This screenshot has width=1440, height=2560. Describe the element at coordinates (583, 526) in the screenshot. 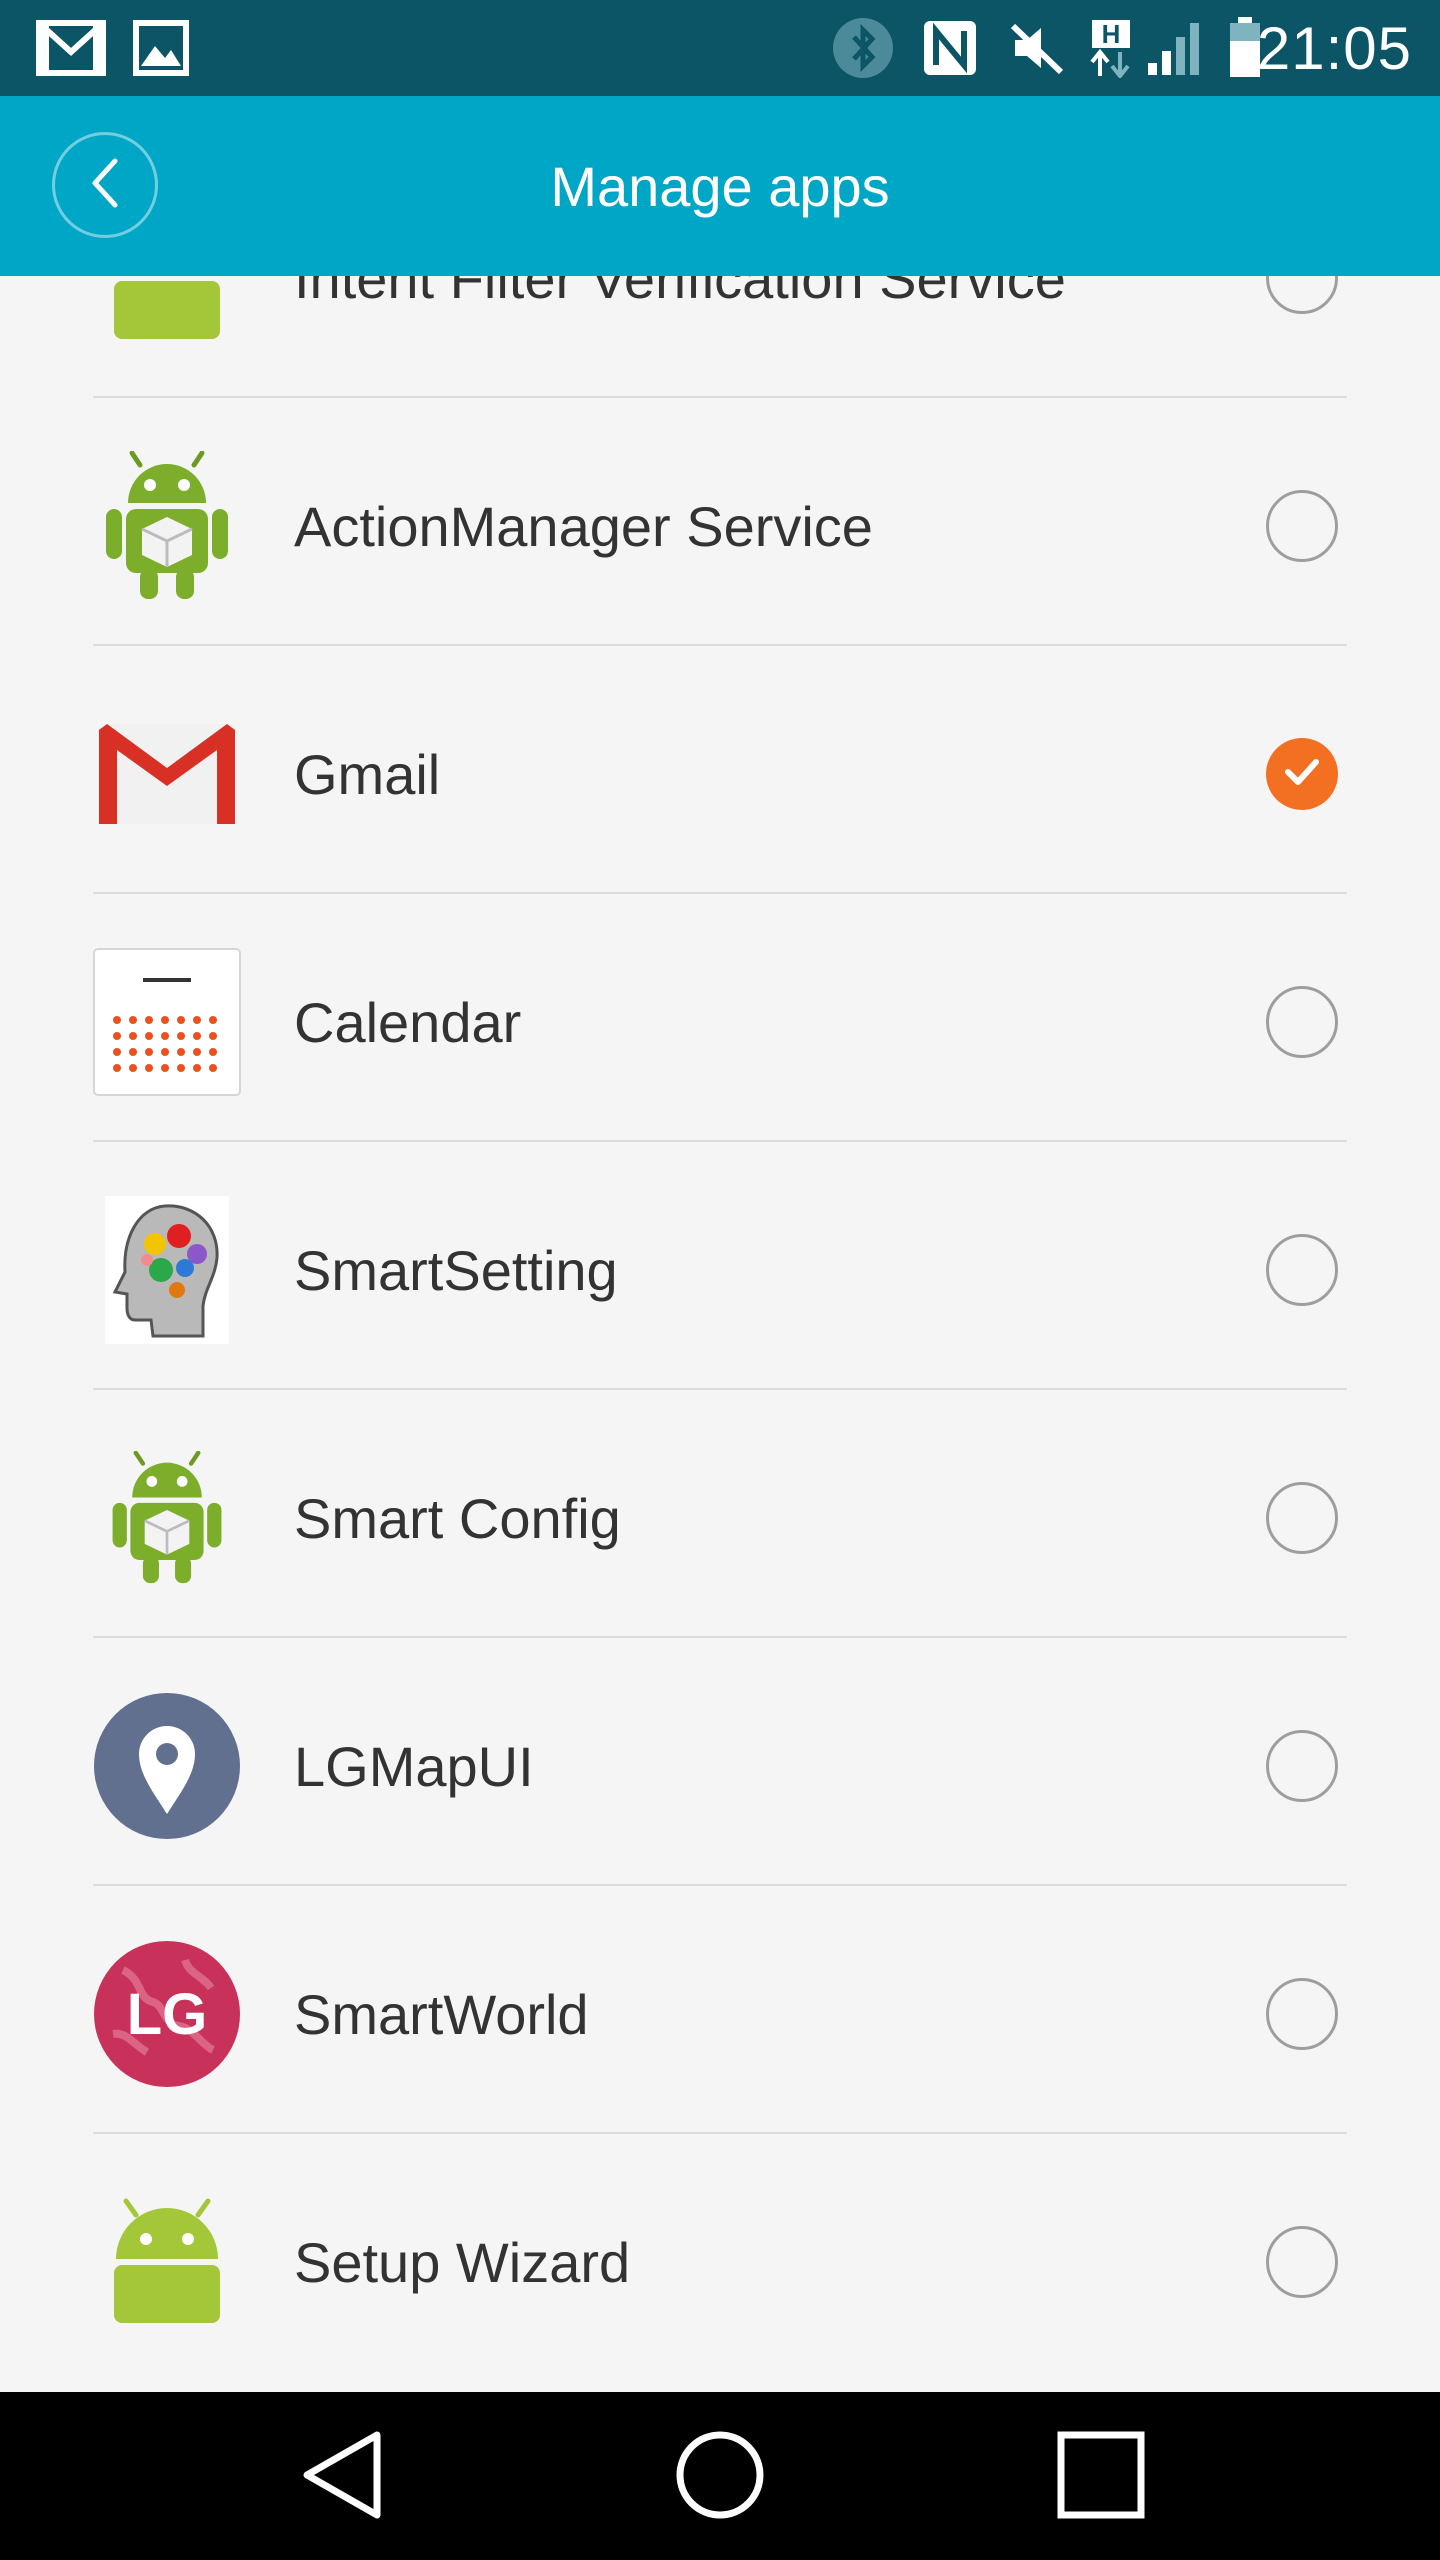

I see `app-label: ActionManager Service` at that location.